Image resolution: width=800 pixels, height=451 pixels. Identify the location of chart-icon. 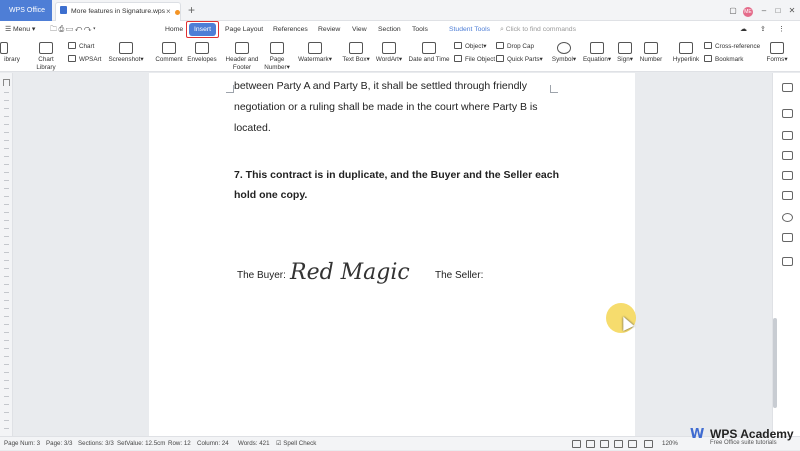
(72, 45).